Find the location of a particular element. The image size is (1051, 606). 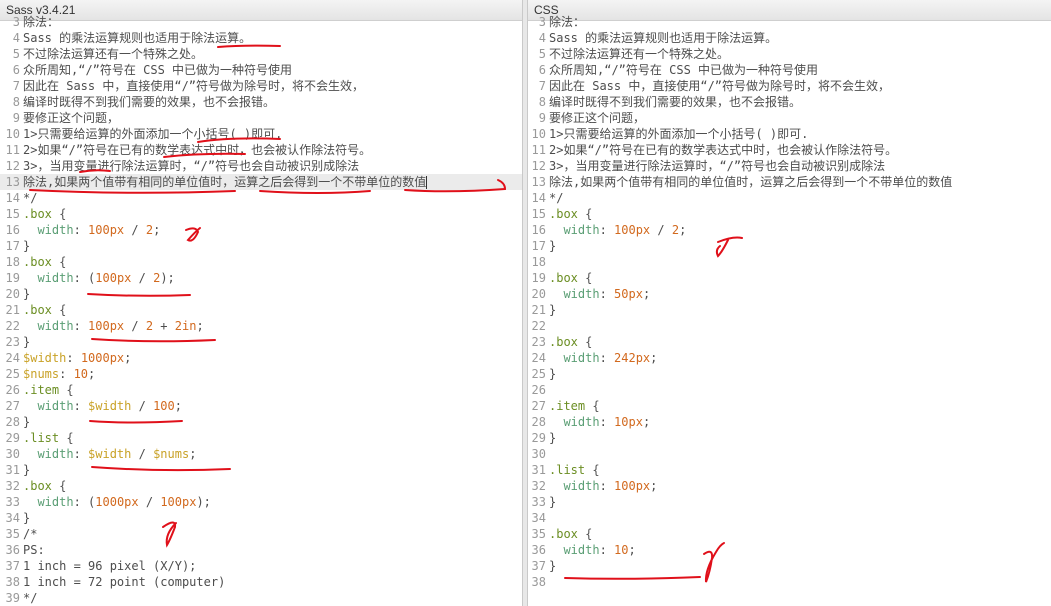

sass-code-line: 25 $nums: 10; is located at coordinates (261, 374).